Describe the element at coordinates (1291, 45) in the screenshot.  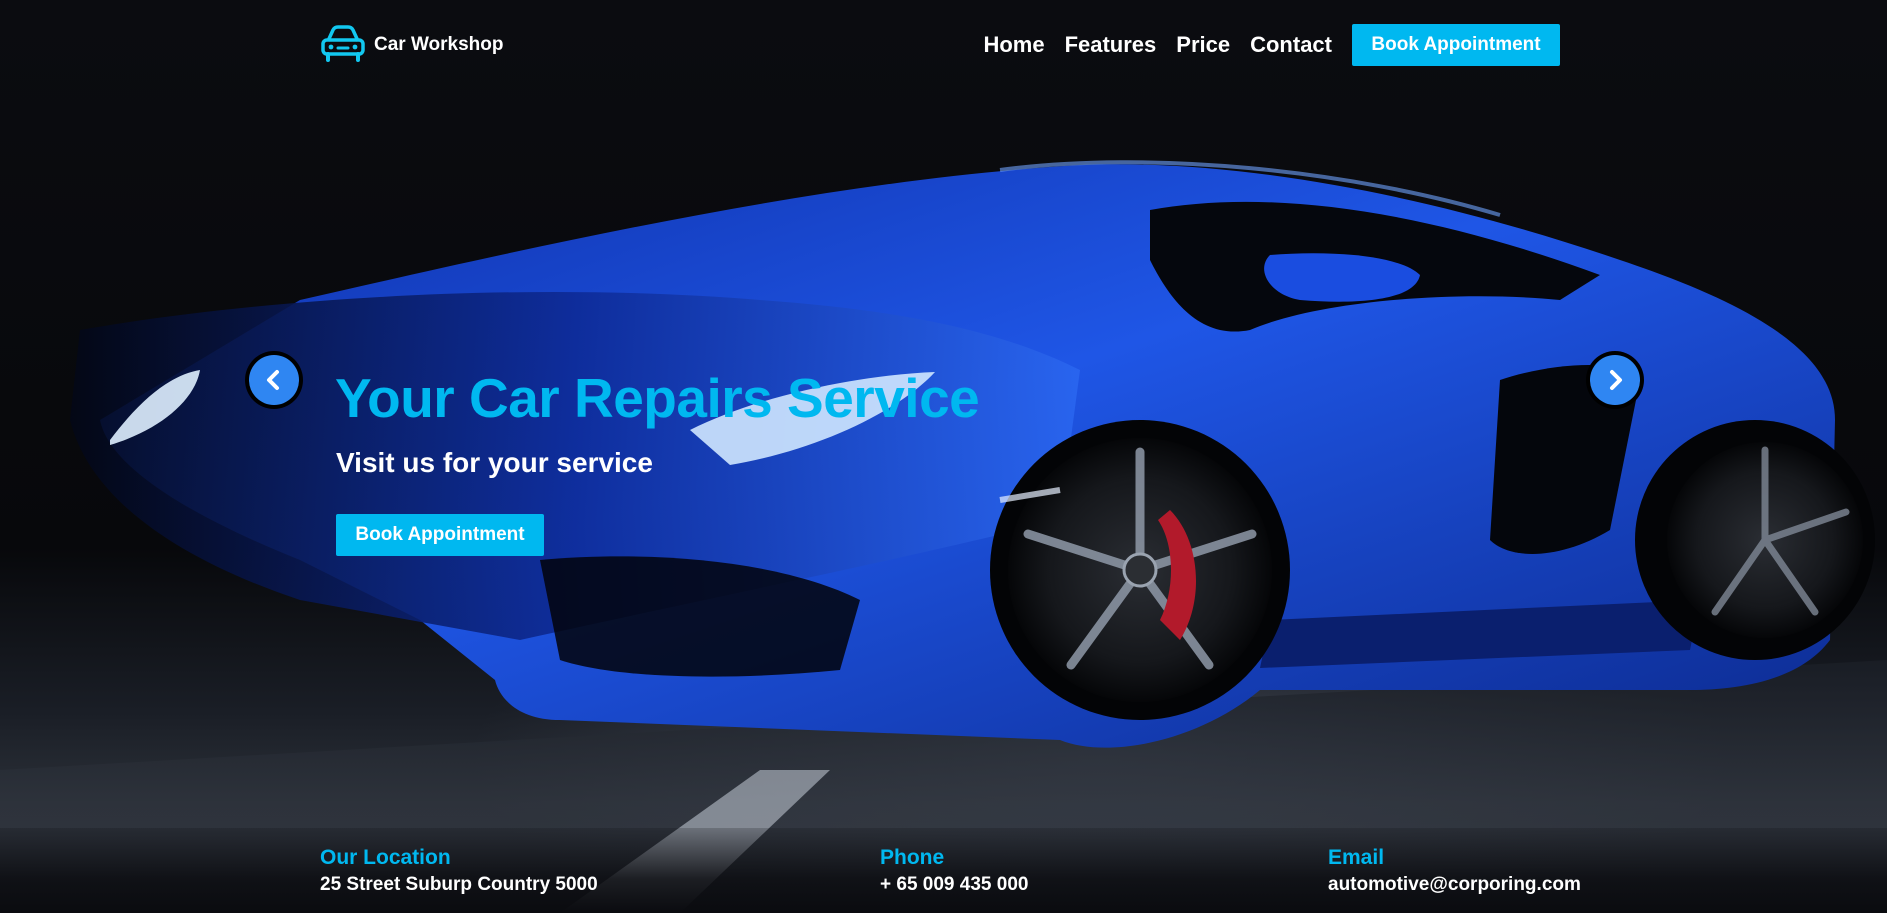
I see `nav-contact: Contact` at that location.